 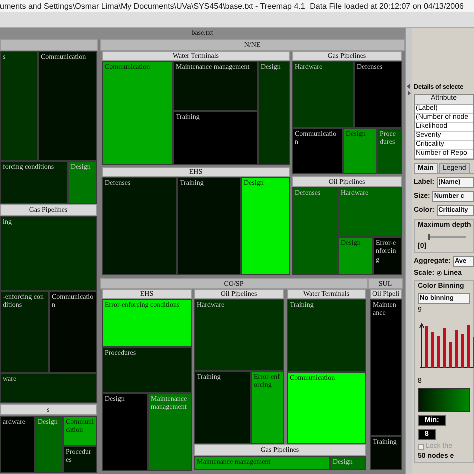 What do you see at coordinates (49, 45) in the screenshot?
I see `group-header` at bounding box center [49, 45].